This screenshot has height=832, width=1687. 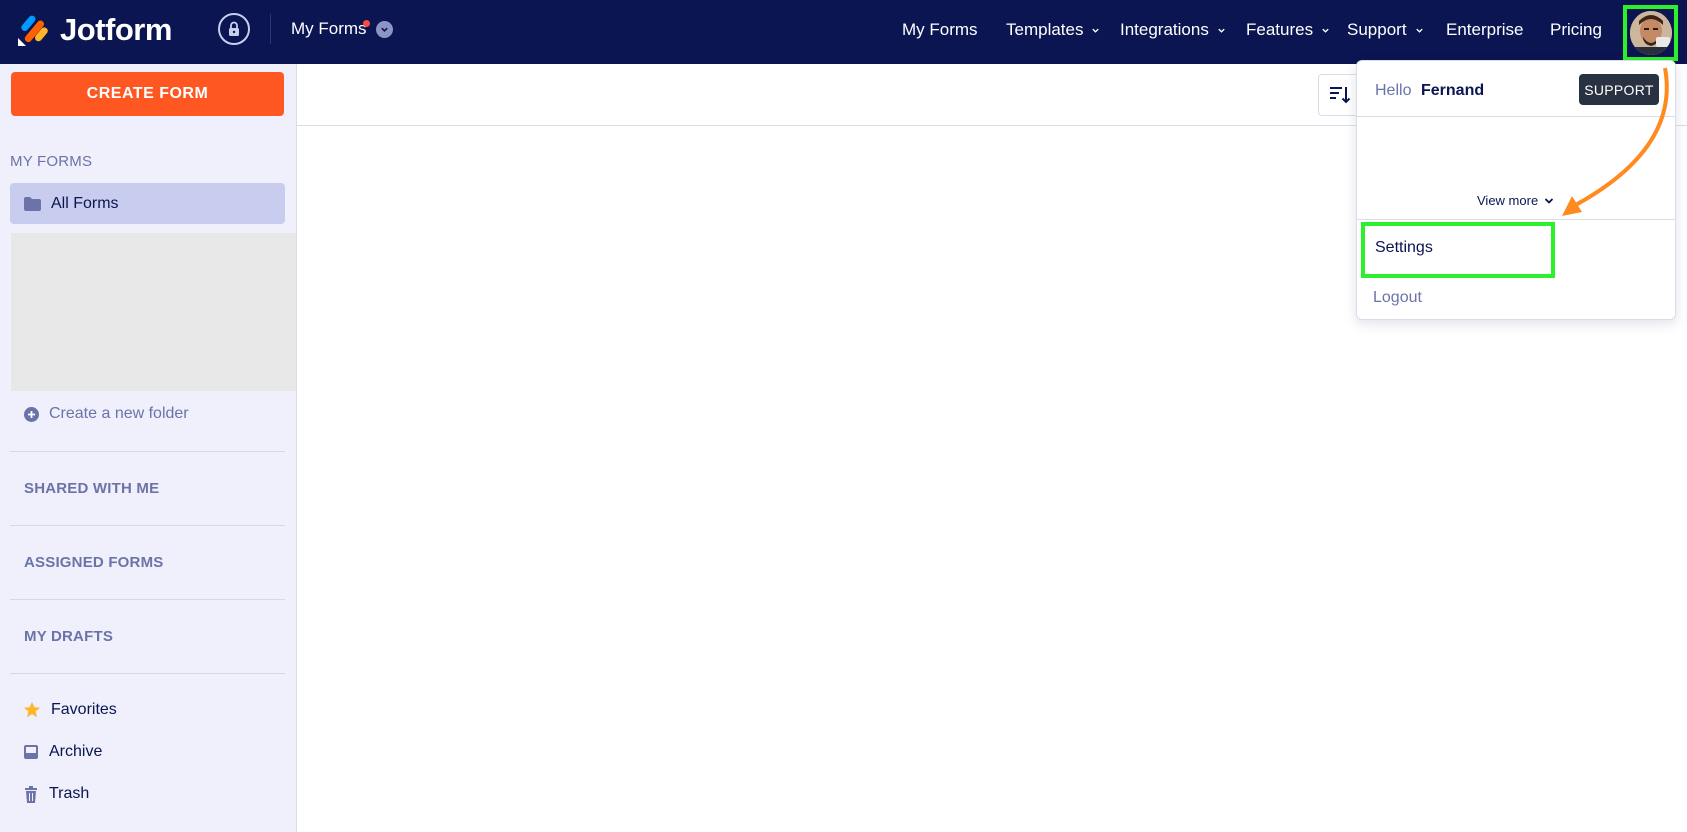 What do you see at coordinates (31, 414) in the screenshot?
I see `plus-circle-icon` at bounding box center [31, 414].